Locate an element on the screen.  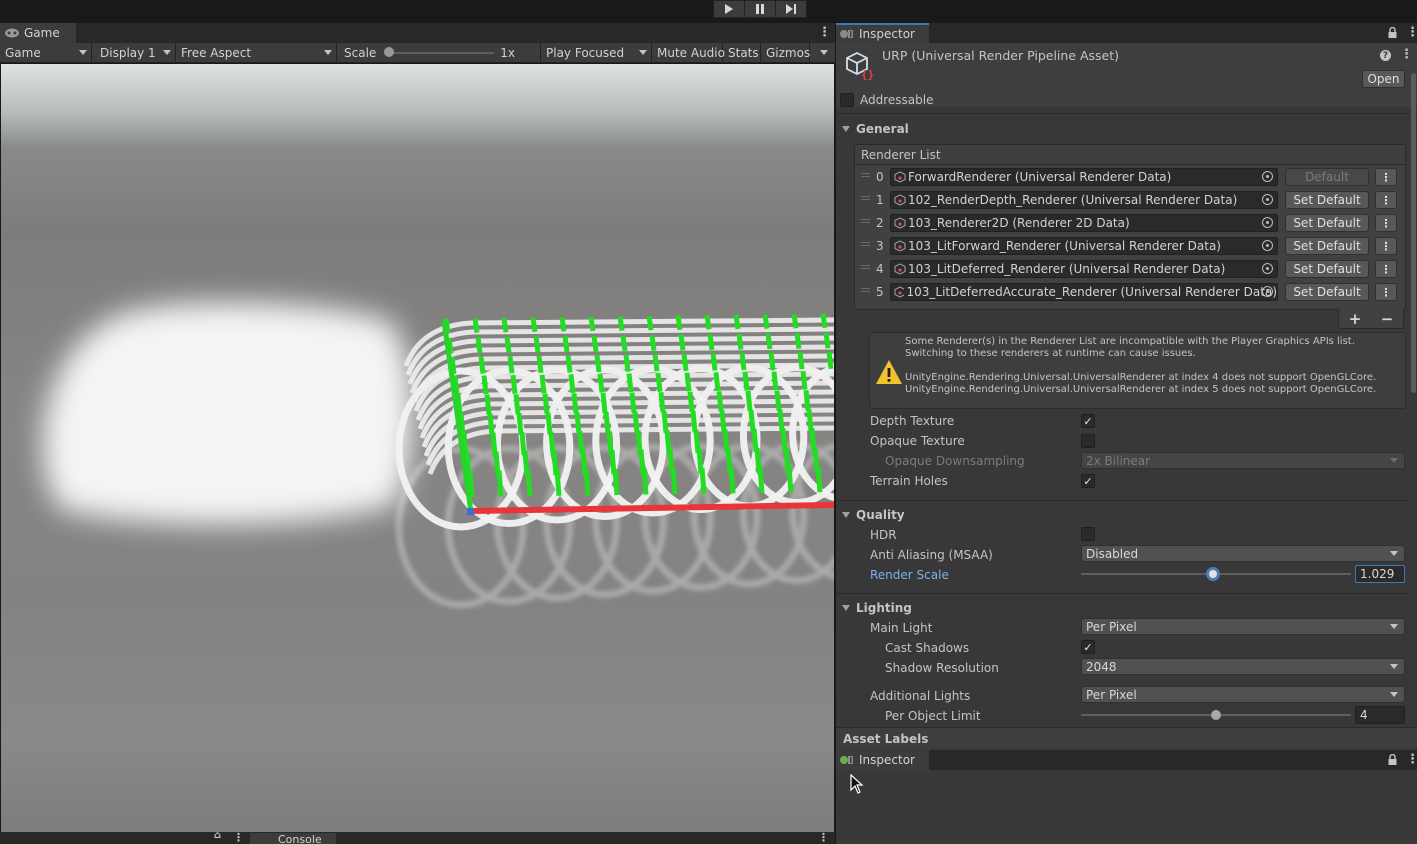
terrain-holes-checkbox: ✓ is located at coordinates (1088, 481).